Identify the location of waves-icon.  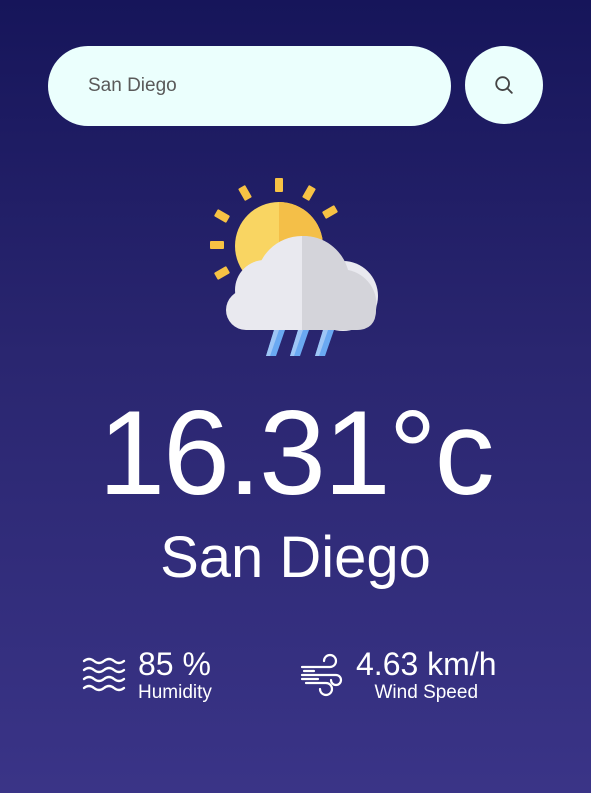
(104, 674).